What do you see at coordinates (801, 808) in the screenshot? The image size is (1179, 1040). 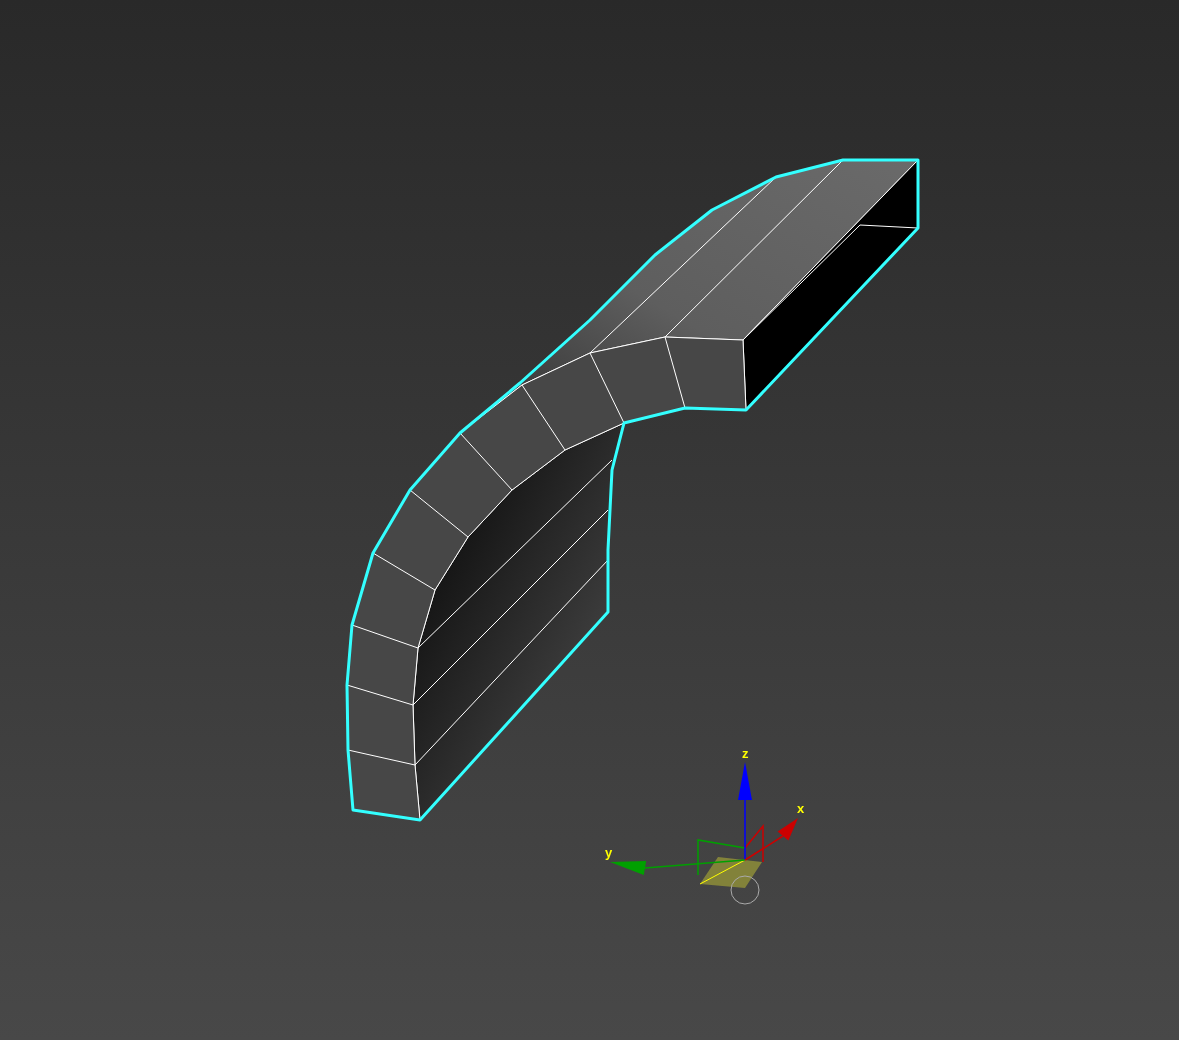 I see `axis-label: x` at bounding box center [801, 808].